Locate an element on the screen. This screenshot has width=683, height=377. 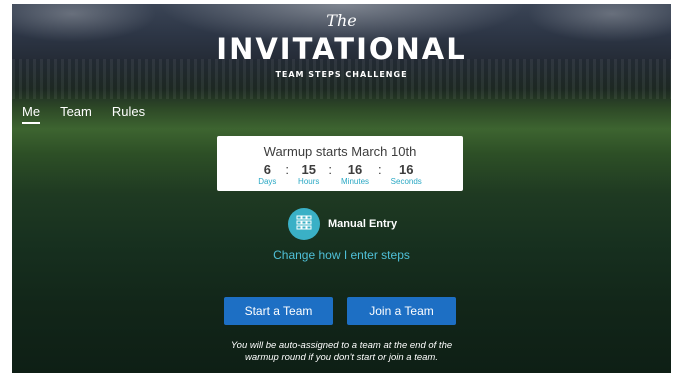
title-main: INVITATIONAL is located at coordinates (341, 49).